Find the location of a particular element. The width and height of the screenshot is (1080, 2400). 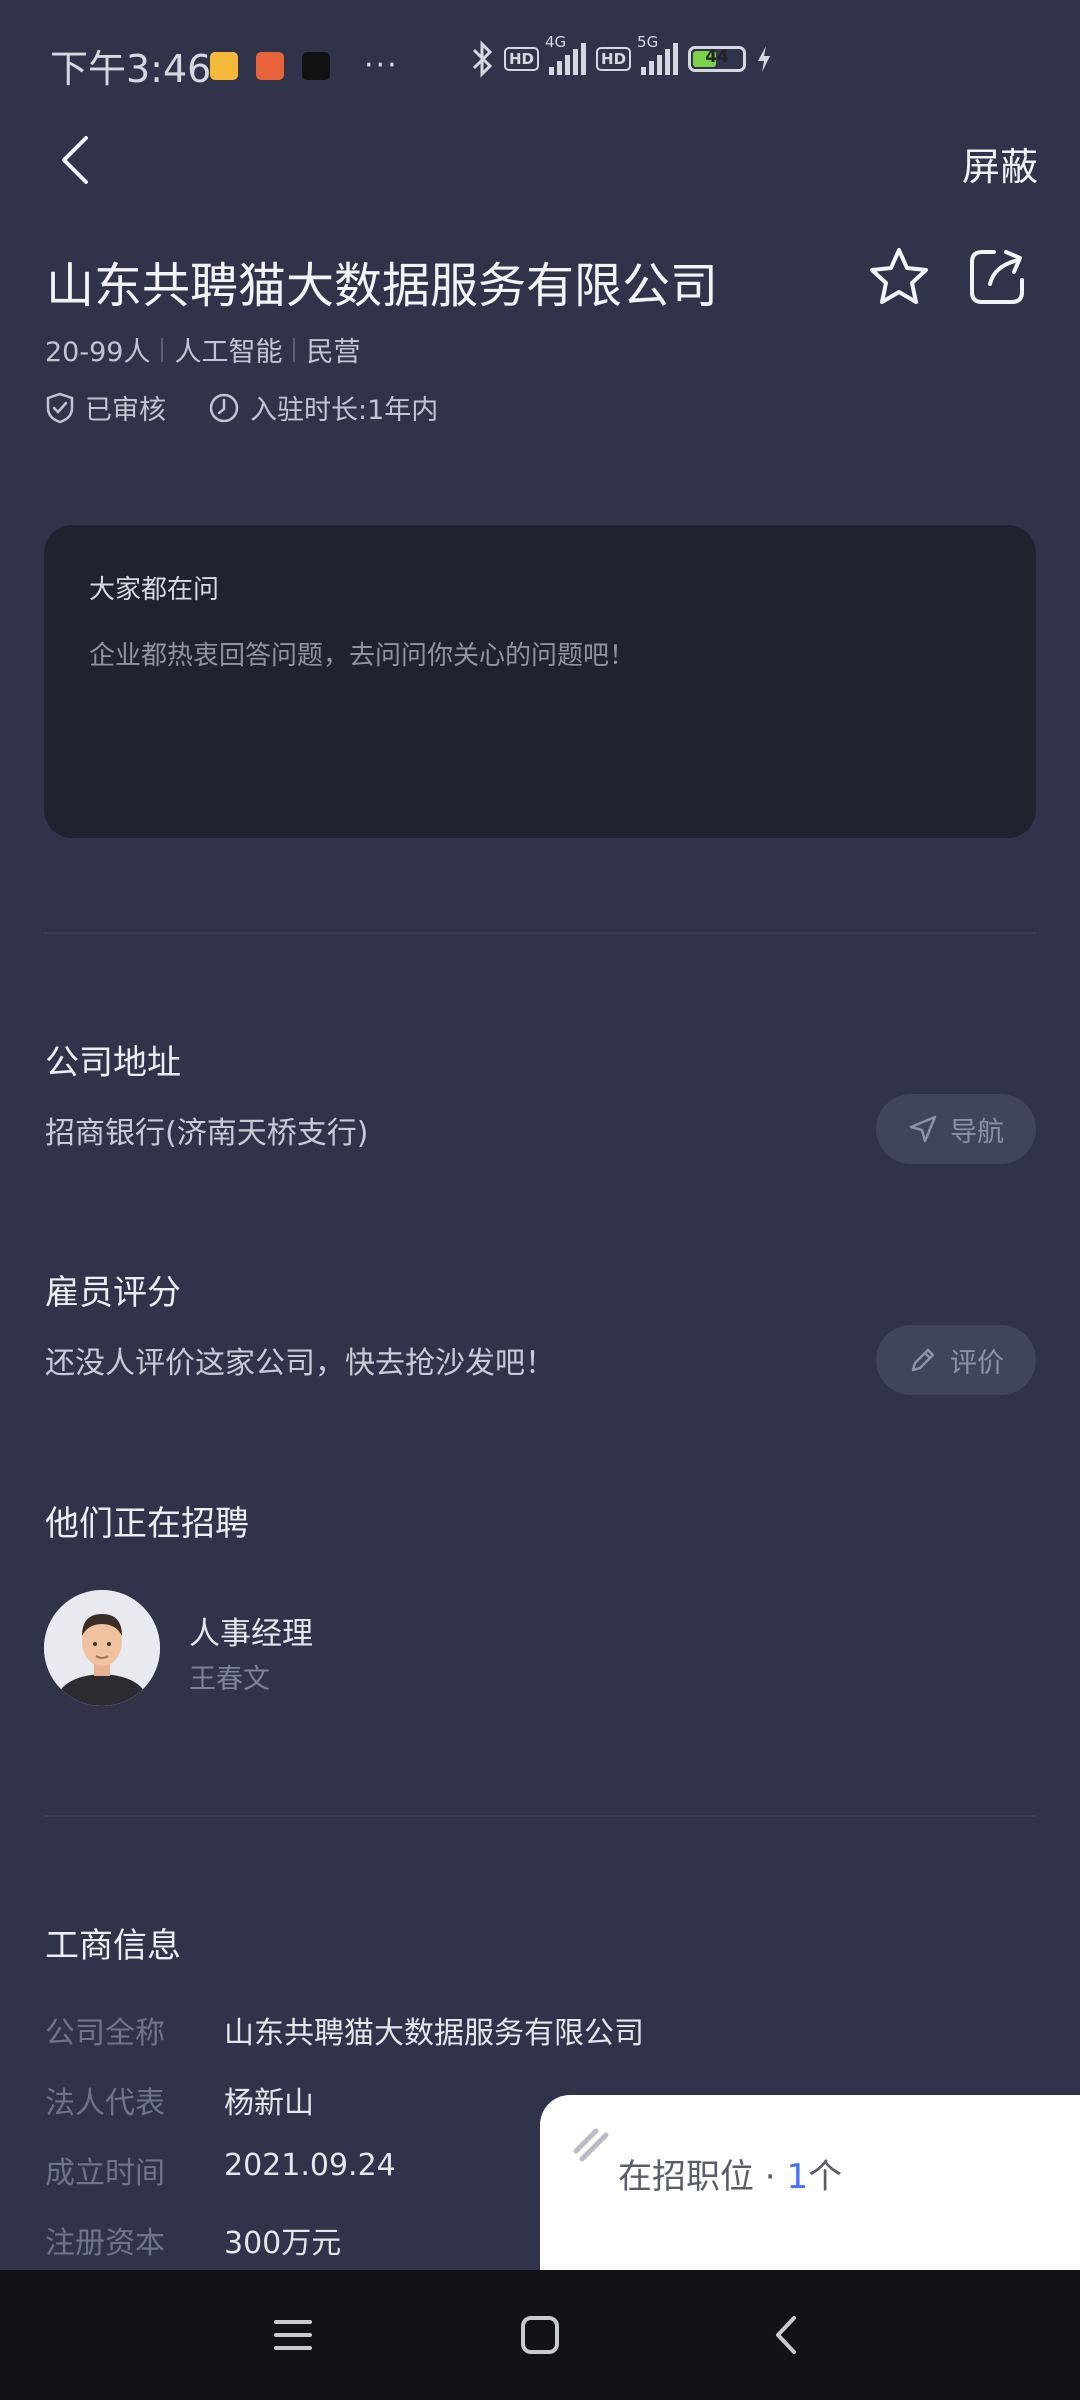

block-button: 屏蔽 is located at coordinates (1000, 163).